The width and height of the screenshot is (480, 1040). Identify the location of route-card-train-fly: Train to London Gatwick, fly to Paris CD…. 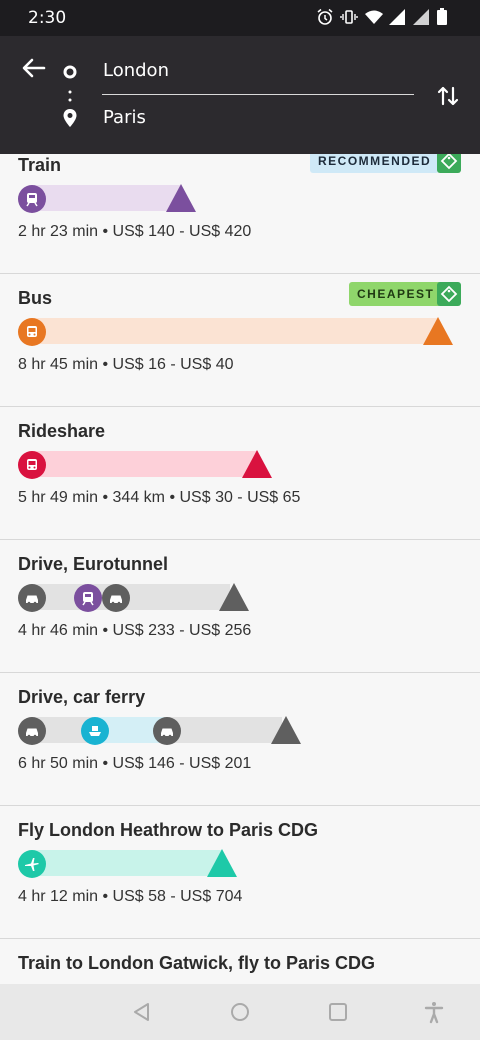
(240, 961).